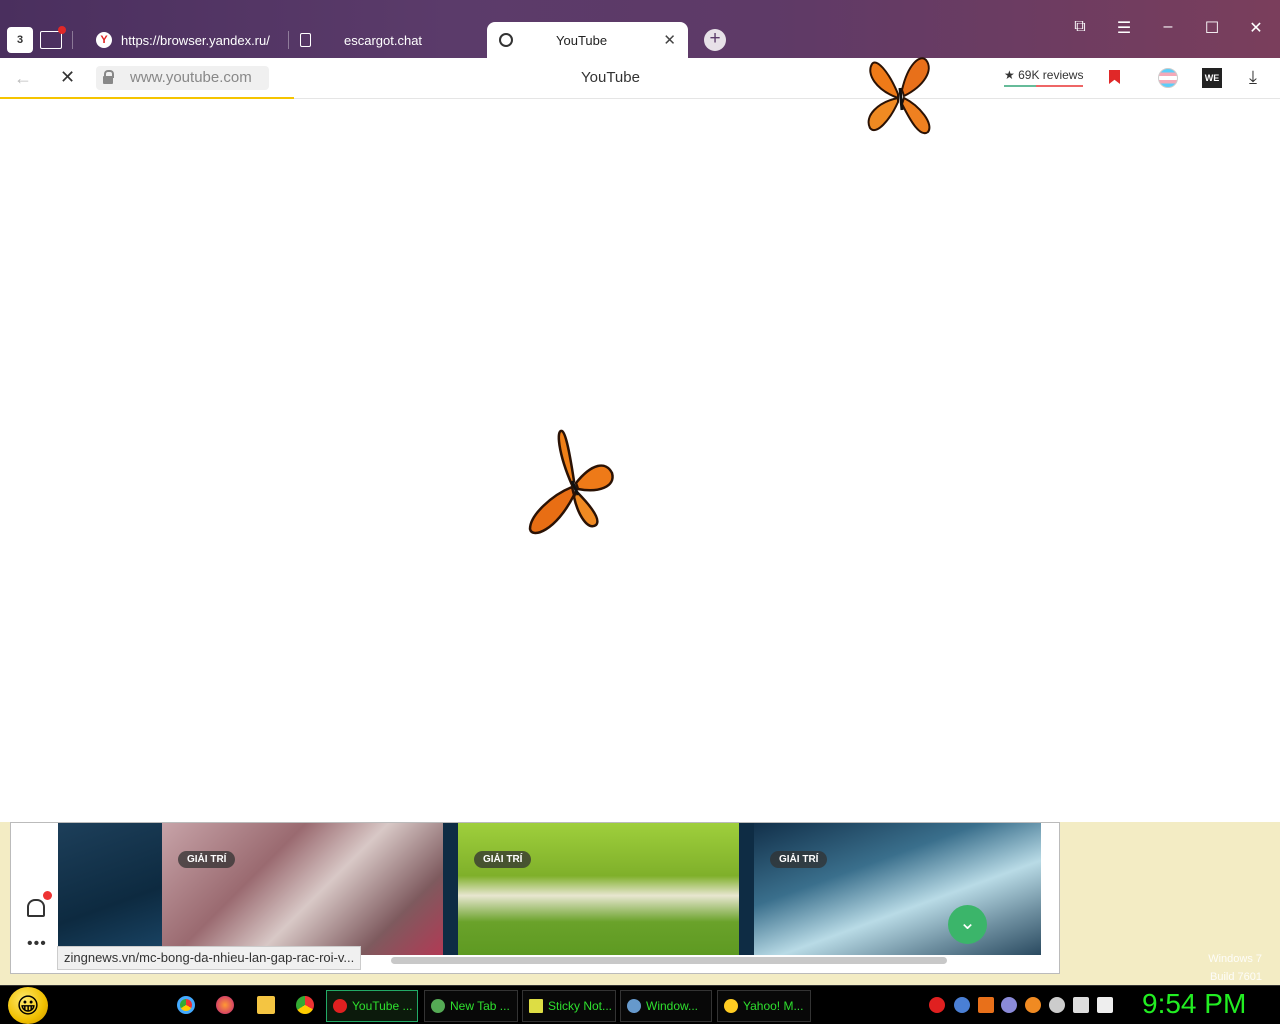 The height and width of the screenshot is (1024, 1280). I want to click on network-icon, so click(1081, 1005).